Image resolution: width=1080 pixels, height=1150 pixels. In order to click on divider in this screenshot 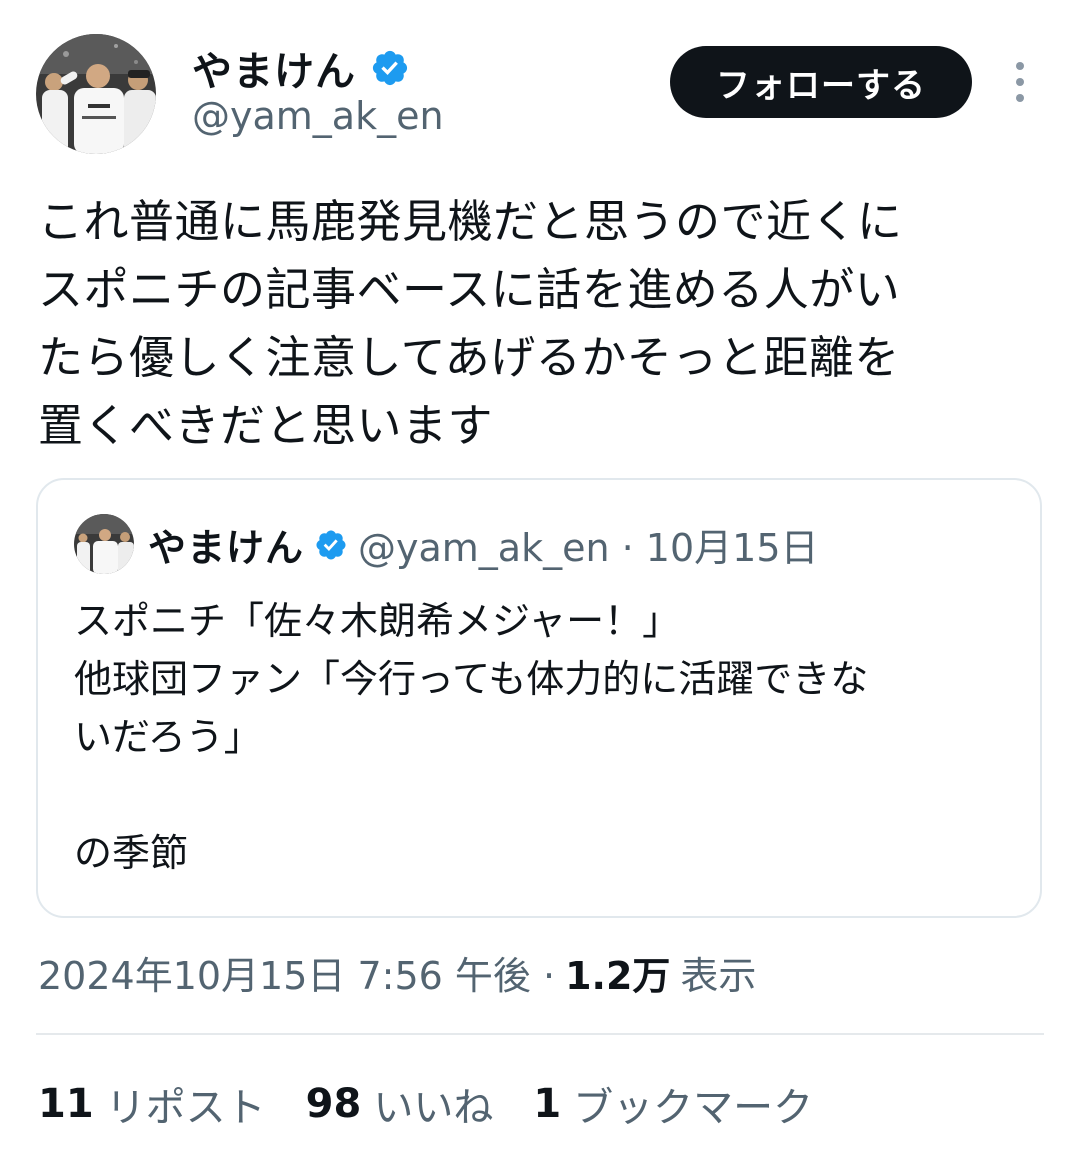, I will do `click(540, 1034)`.